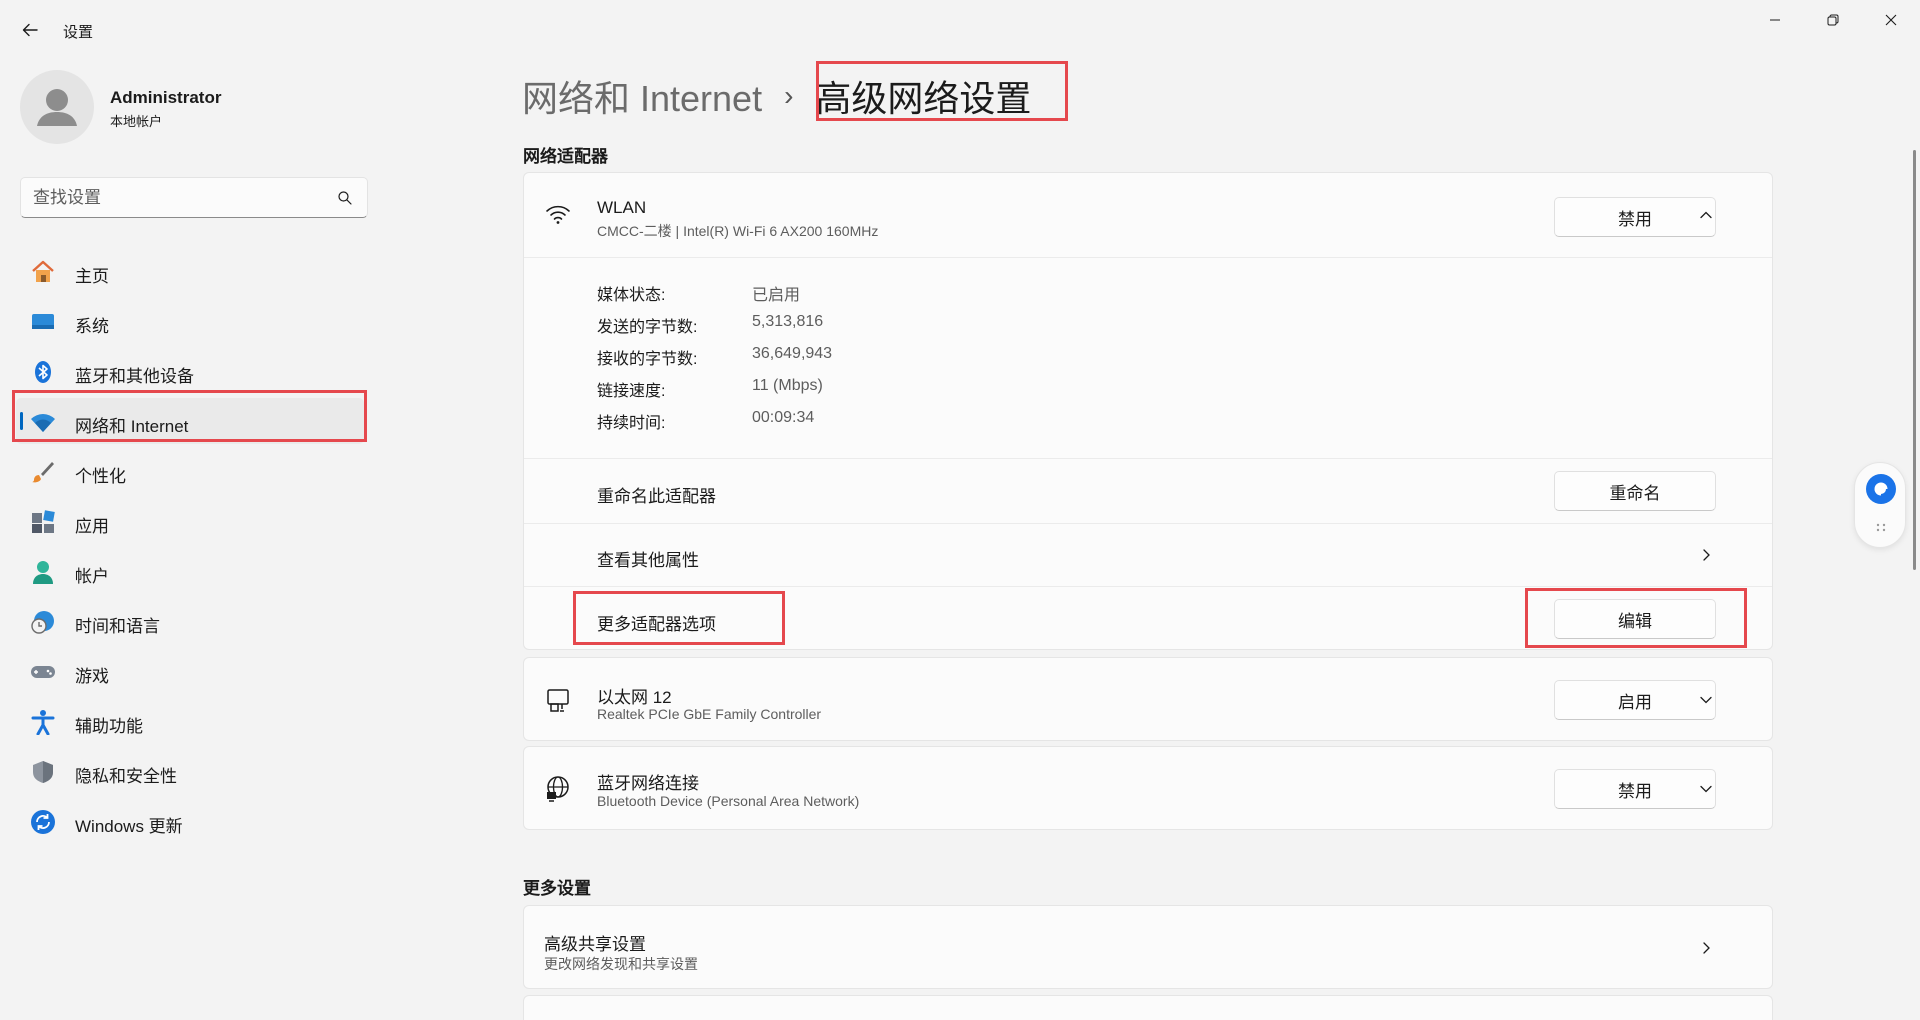 The width and height of the screenshot is (1920, 1020). I want to click on section-title-adapters: 网络适配器, so click(565, 156).